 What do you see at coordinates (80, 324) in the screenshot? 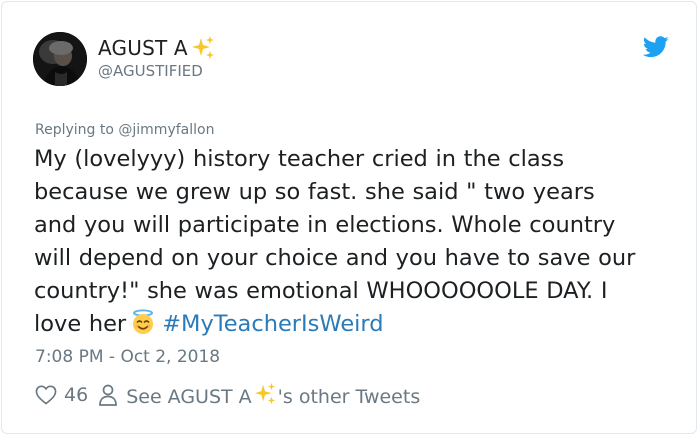
I see `tweet-line-text: love her` at bounding box center [80, 324].